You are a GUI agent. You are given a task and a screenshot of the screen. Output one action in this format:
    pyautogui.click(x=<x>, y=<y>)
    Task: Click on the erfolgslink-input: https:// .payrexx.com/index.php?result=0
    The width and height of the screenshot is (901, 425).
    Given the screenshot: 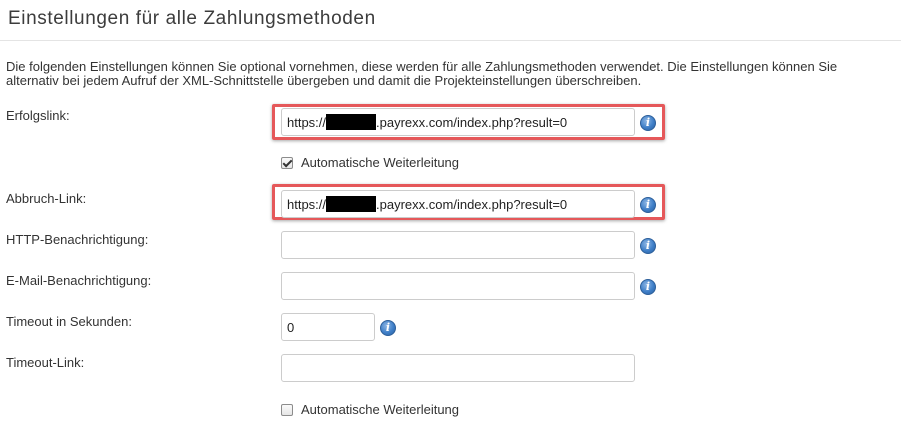 What is the action you would take?
    pyautogui.click(x=458, y=122)
    